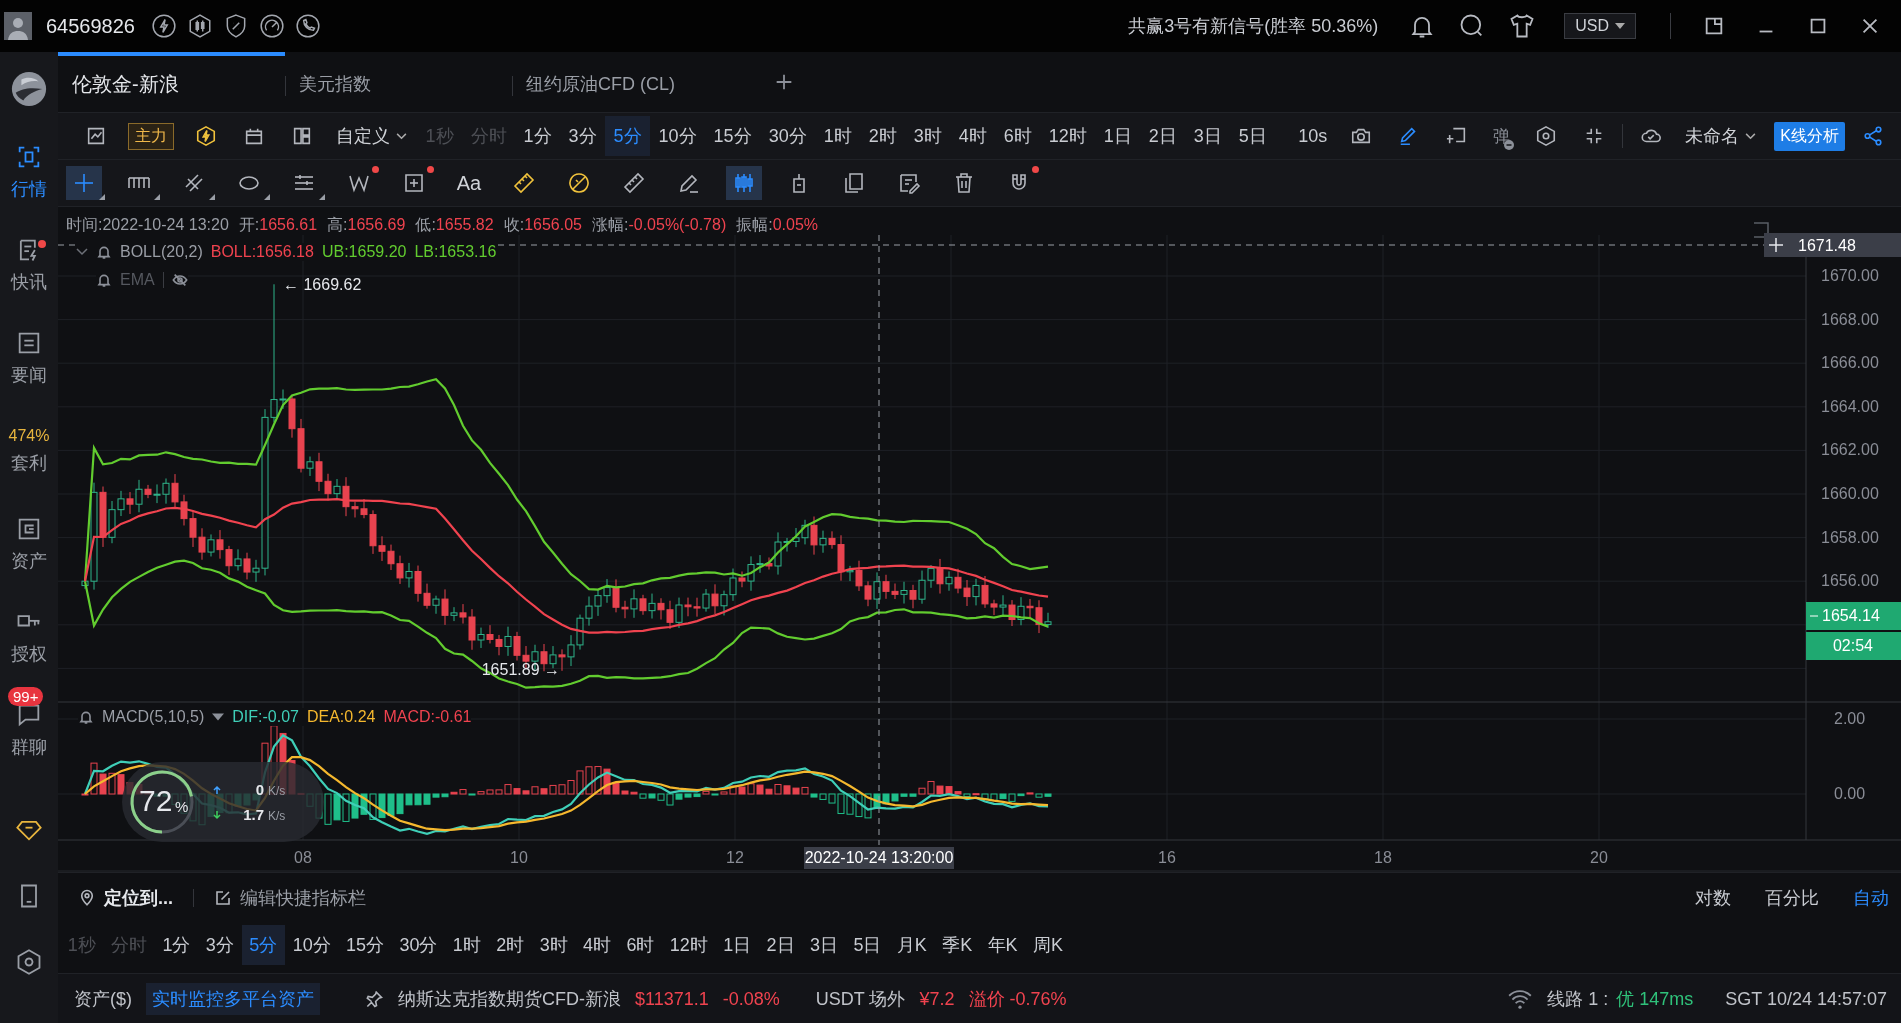 The width and height of the screenshot is (1901, 1023). Describe the element at coordinates (937, 999) in the screenshot. I see `usdt-price: ¥7.2` at that location.